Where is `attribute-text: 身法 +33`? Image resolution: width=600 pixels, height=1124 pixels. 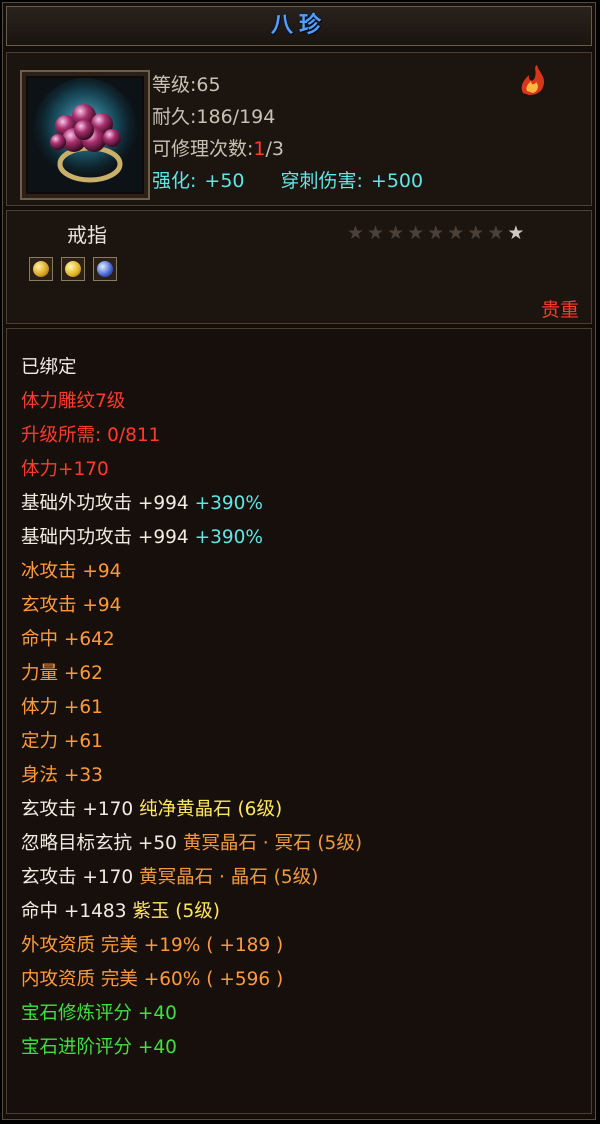 attribute-text: 身法 +33 is located at coordinates (62, 775).